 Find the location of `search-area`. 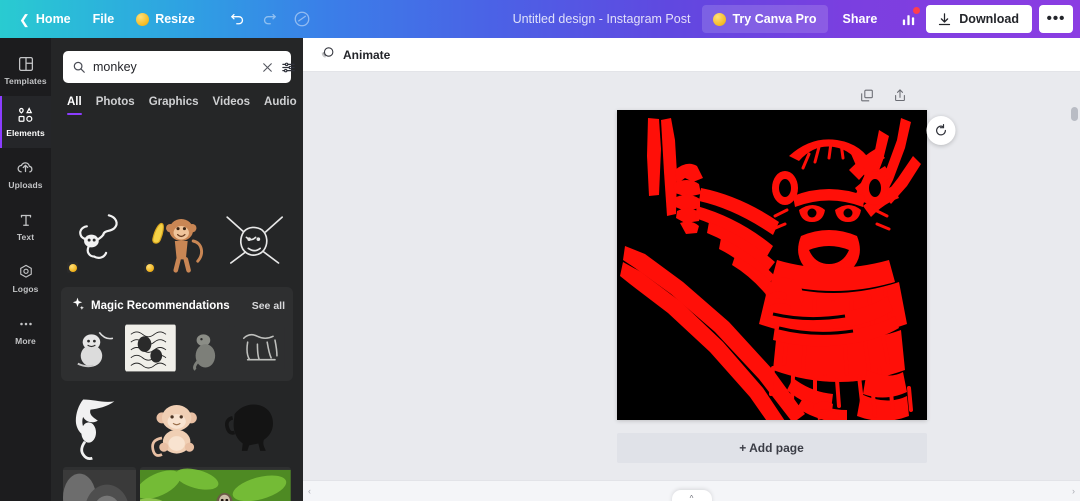

search-area is located at coordinates (177, 60).